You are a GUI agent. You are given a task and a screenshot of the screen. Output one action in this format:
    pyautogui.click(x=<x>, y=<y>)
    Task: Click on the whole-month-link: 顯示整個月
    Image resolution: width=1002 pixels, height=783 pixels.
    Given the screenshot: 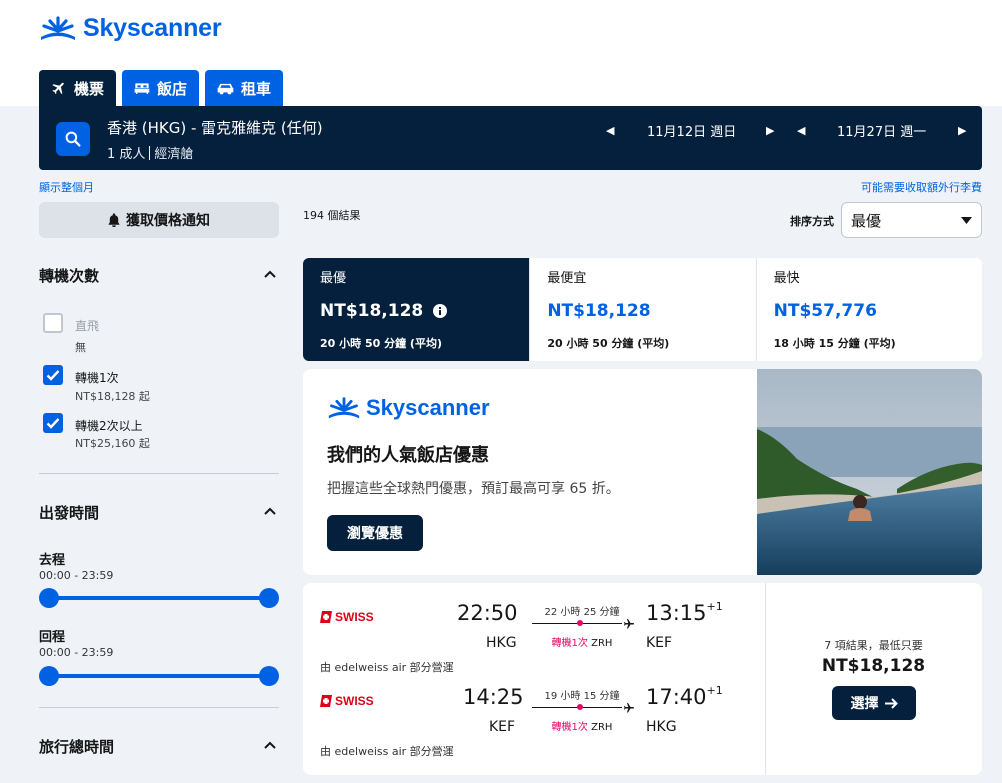 What is the action you would take?
    pyautogui.click(x=66, y=187)
    